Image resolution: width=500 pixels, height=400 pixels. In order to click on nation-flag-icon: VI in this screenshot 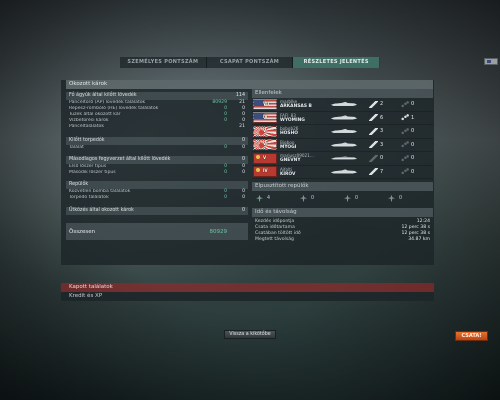, I will do `click(265, 145)`.